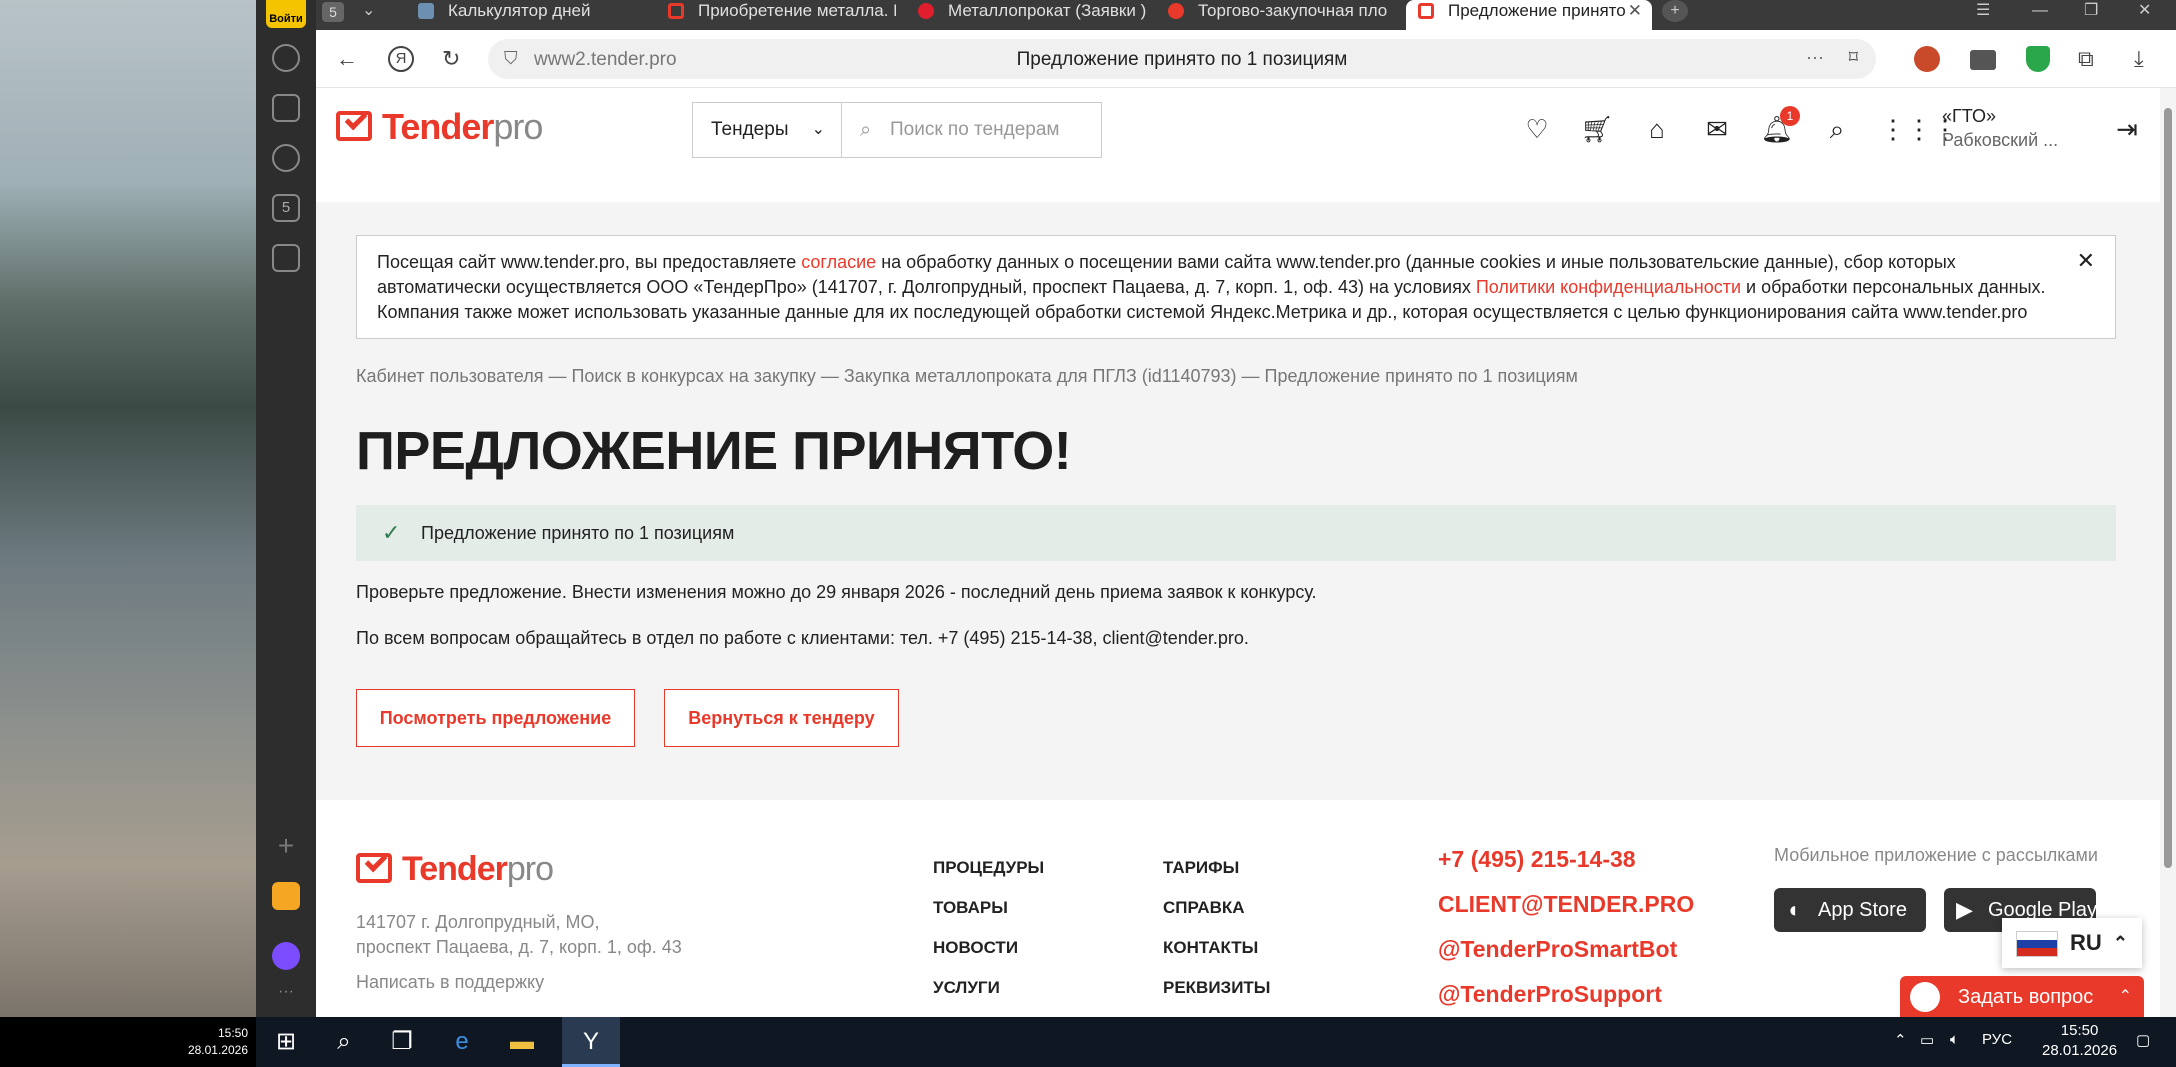  I want to click on footer-email: CLIENT@TENDER.PRO, so click(1566, 904).